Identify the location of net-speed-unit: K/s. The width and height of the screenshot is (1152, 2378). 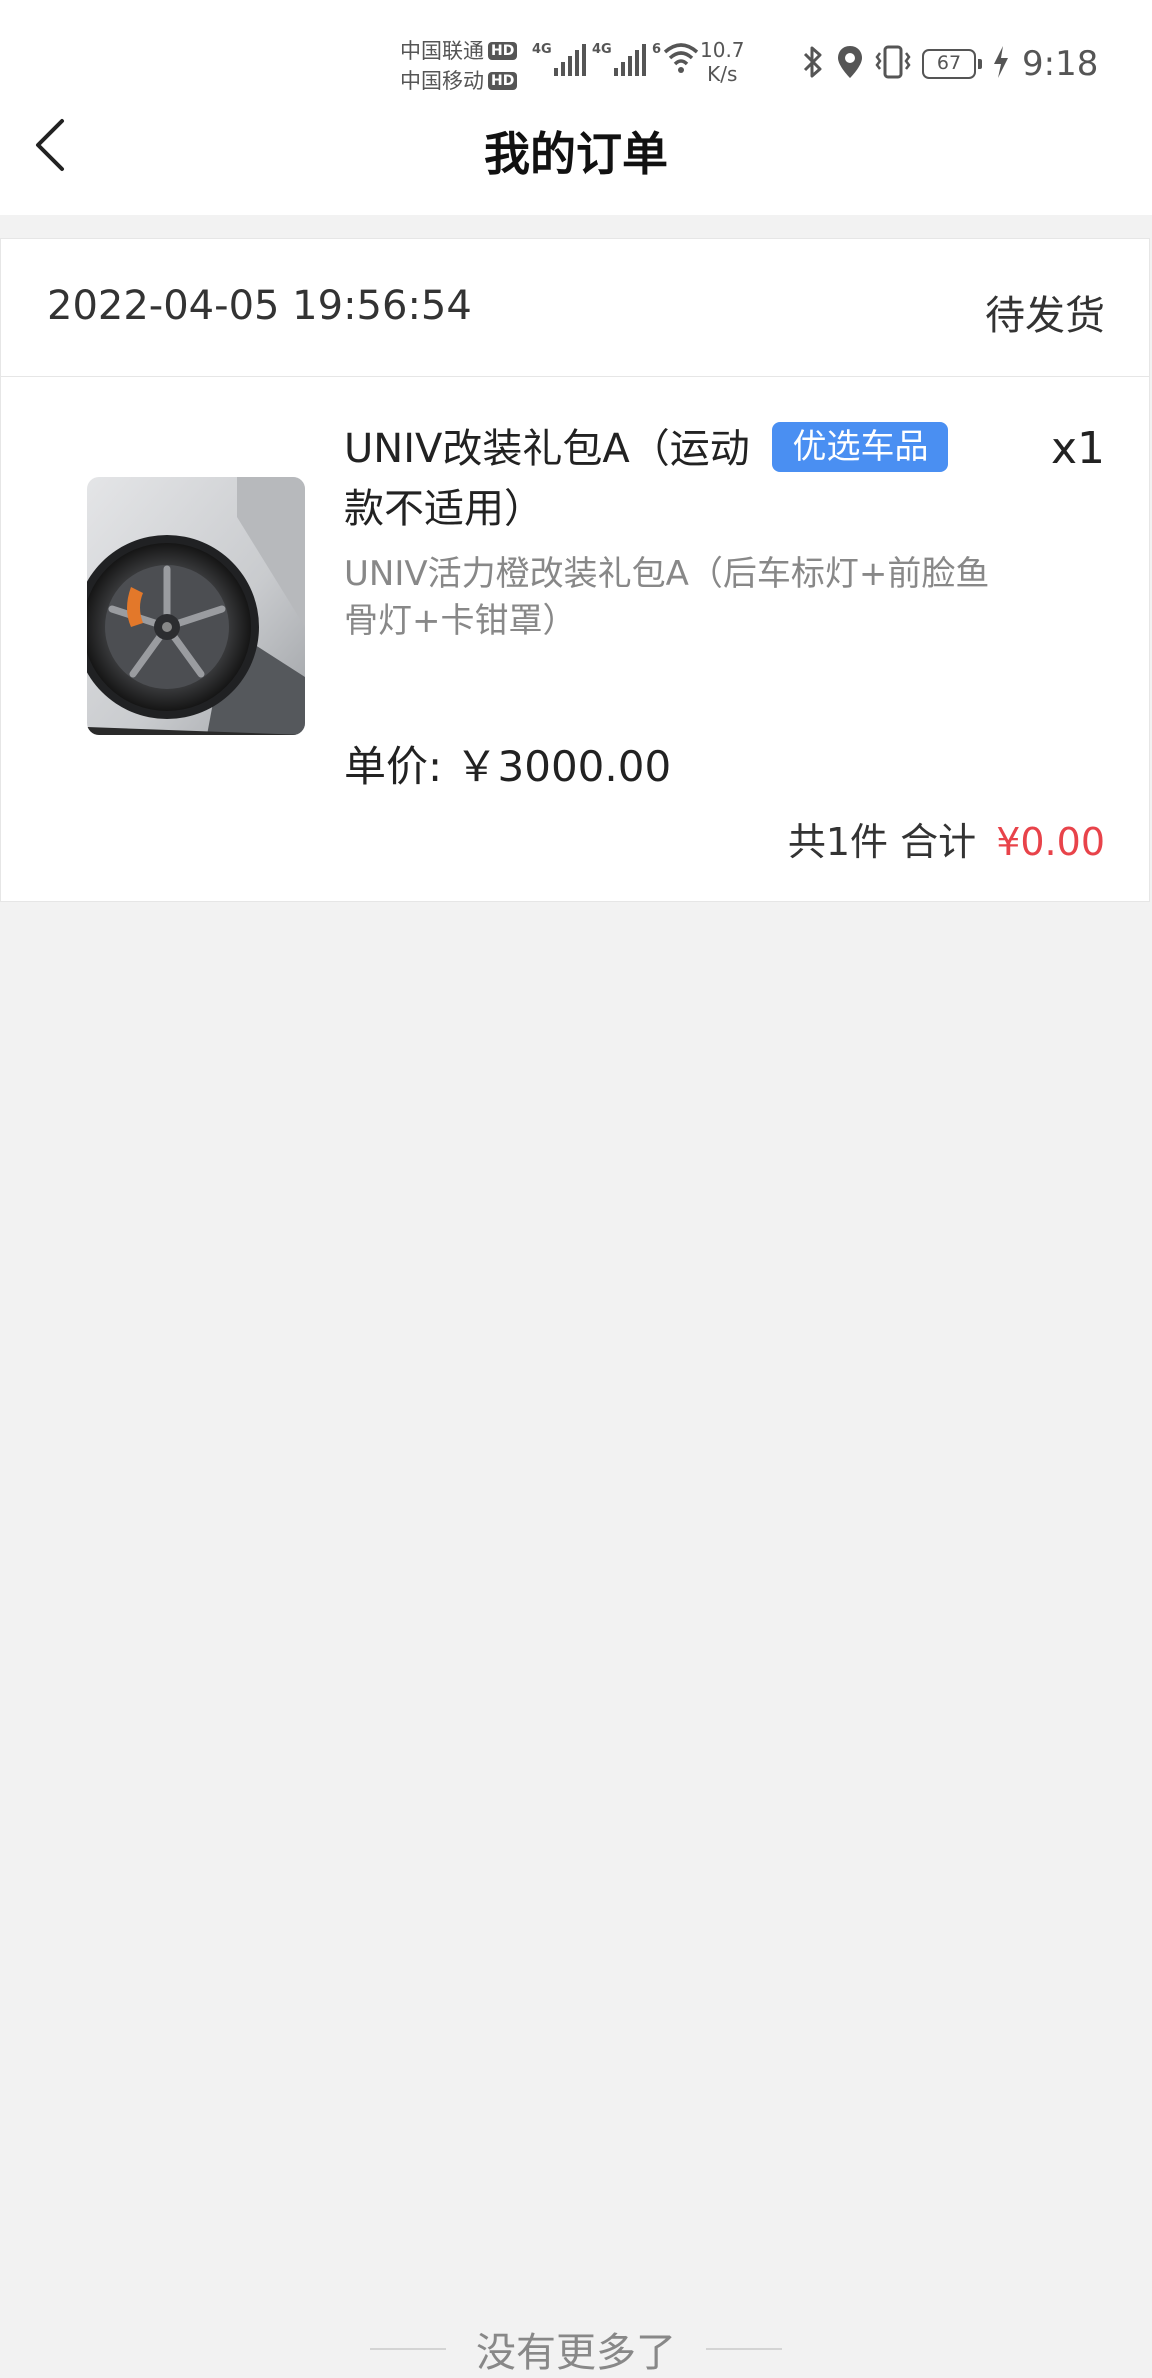
(722, 74).